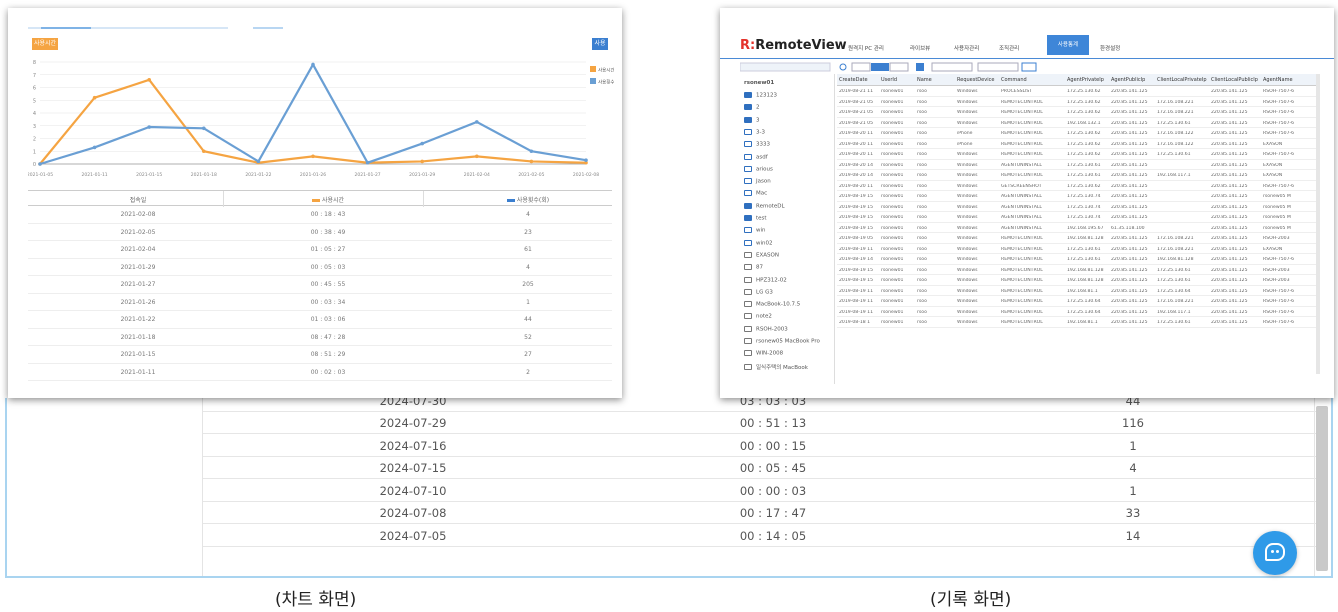 This screenshot has height=612, width=1338. What do you see at coordinates (1183, 80) in the screenshot?
I see `column-header: ClientLocalPrivateIp` at bounding box center [1183, 80].